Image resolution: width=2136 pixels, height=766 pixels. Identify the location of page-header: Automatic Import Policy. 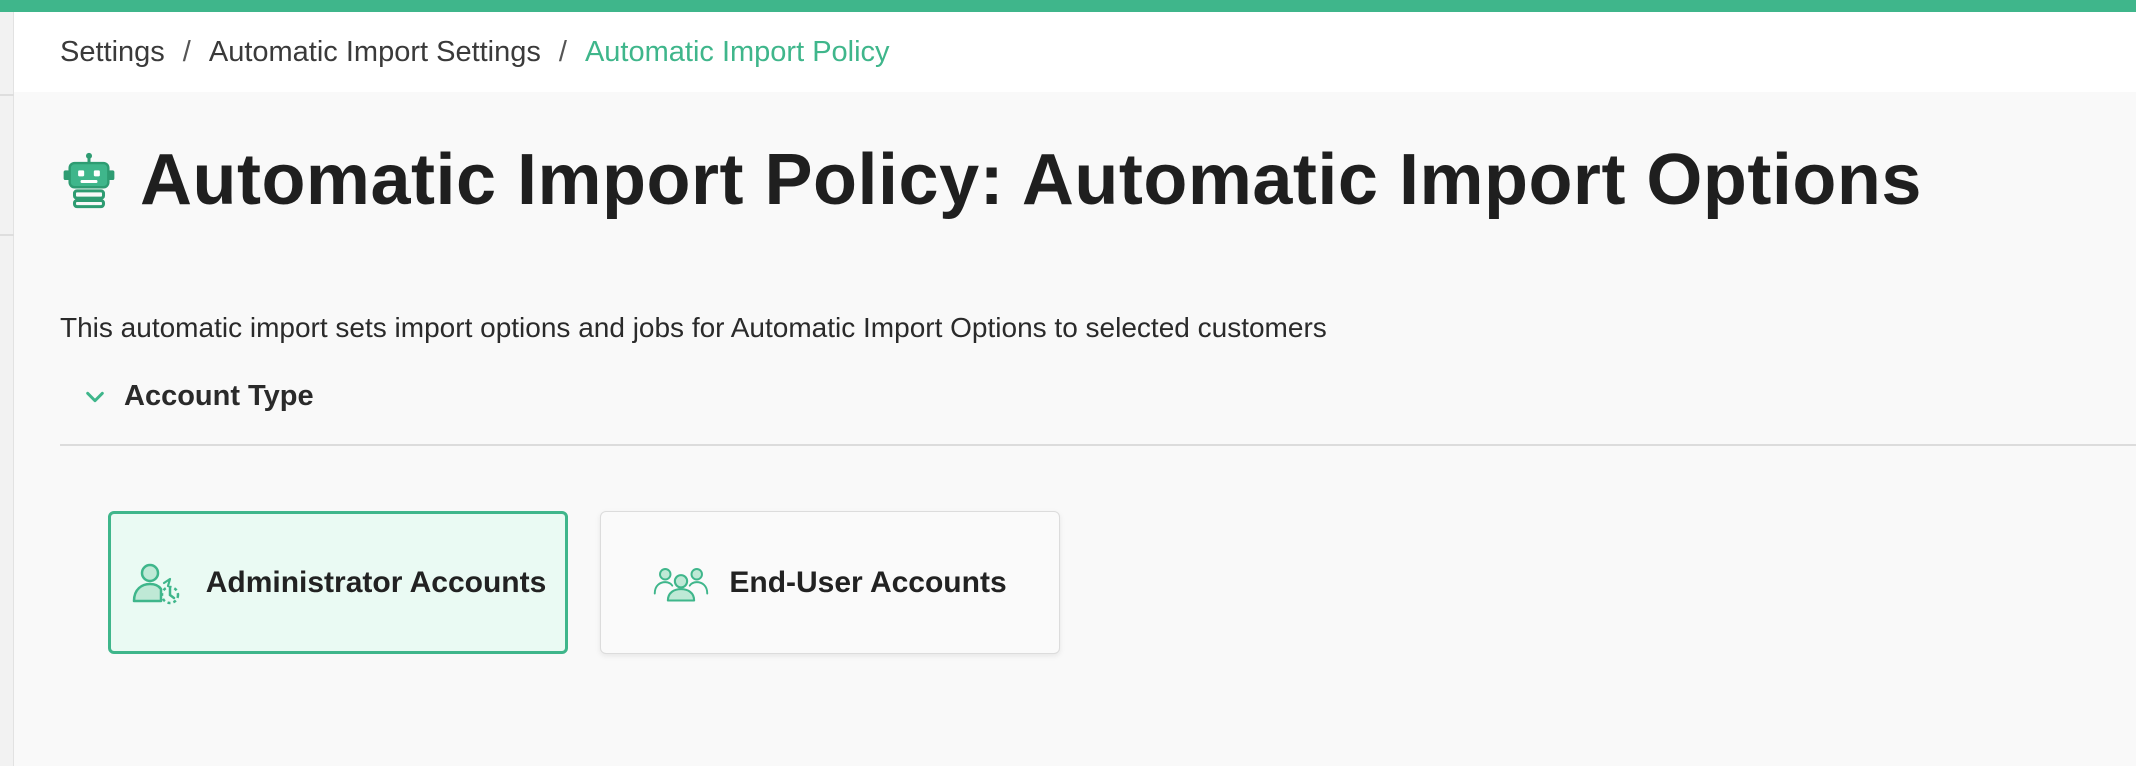
(991, 180).